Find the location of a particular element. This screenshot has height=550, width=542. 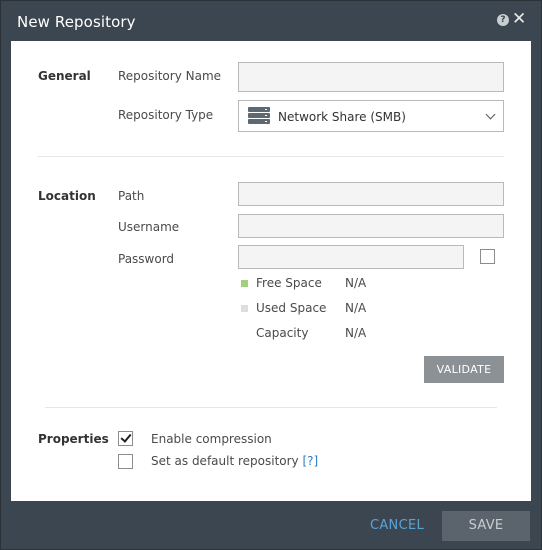

free-space-legend-icon is located at coordinates (244, 283).